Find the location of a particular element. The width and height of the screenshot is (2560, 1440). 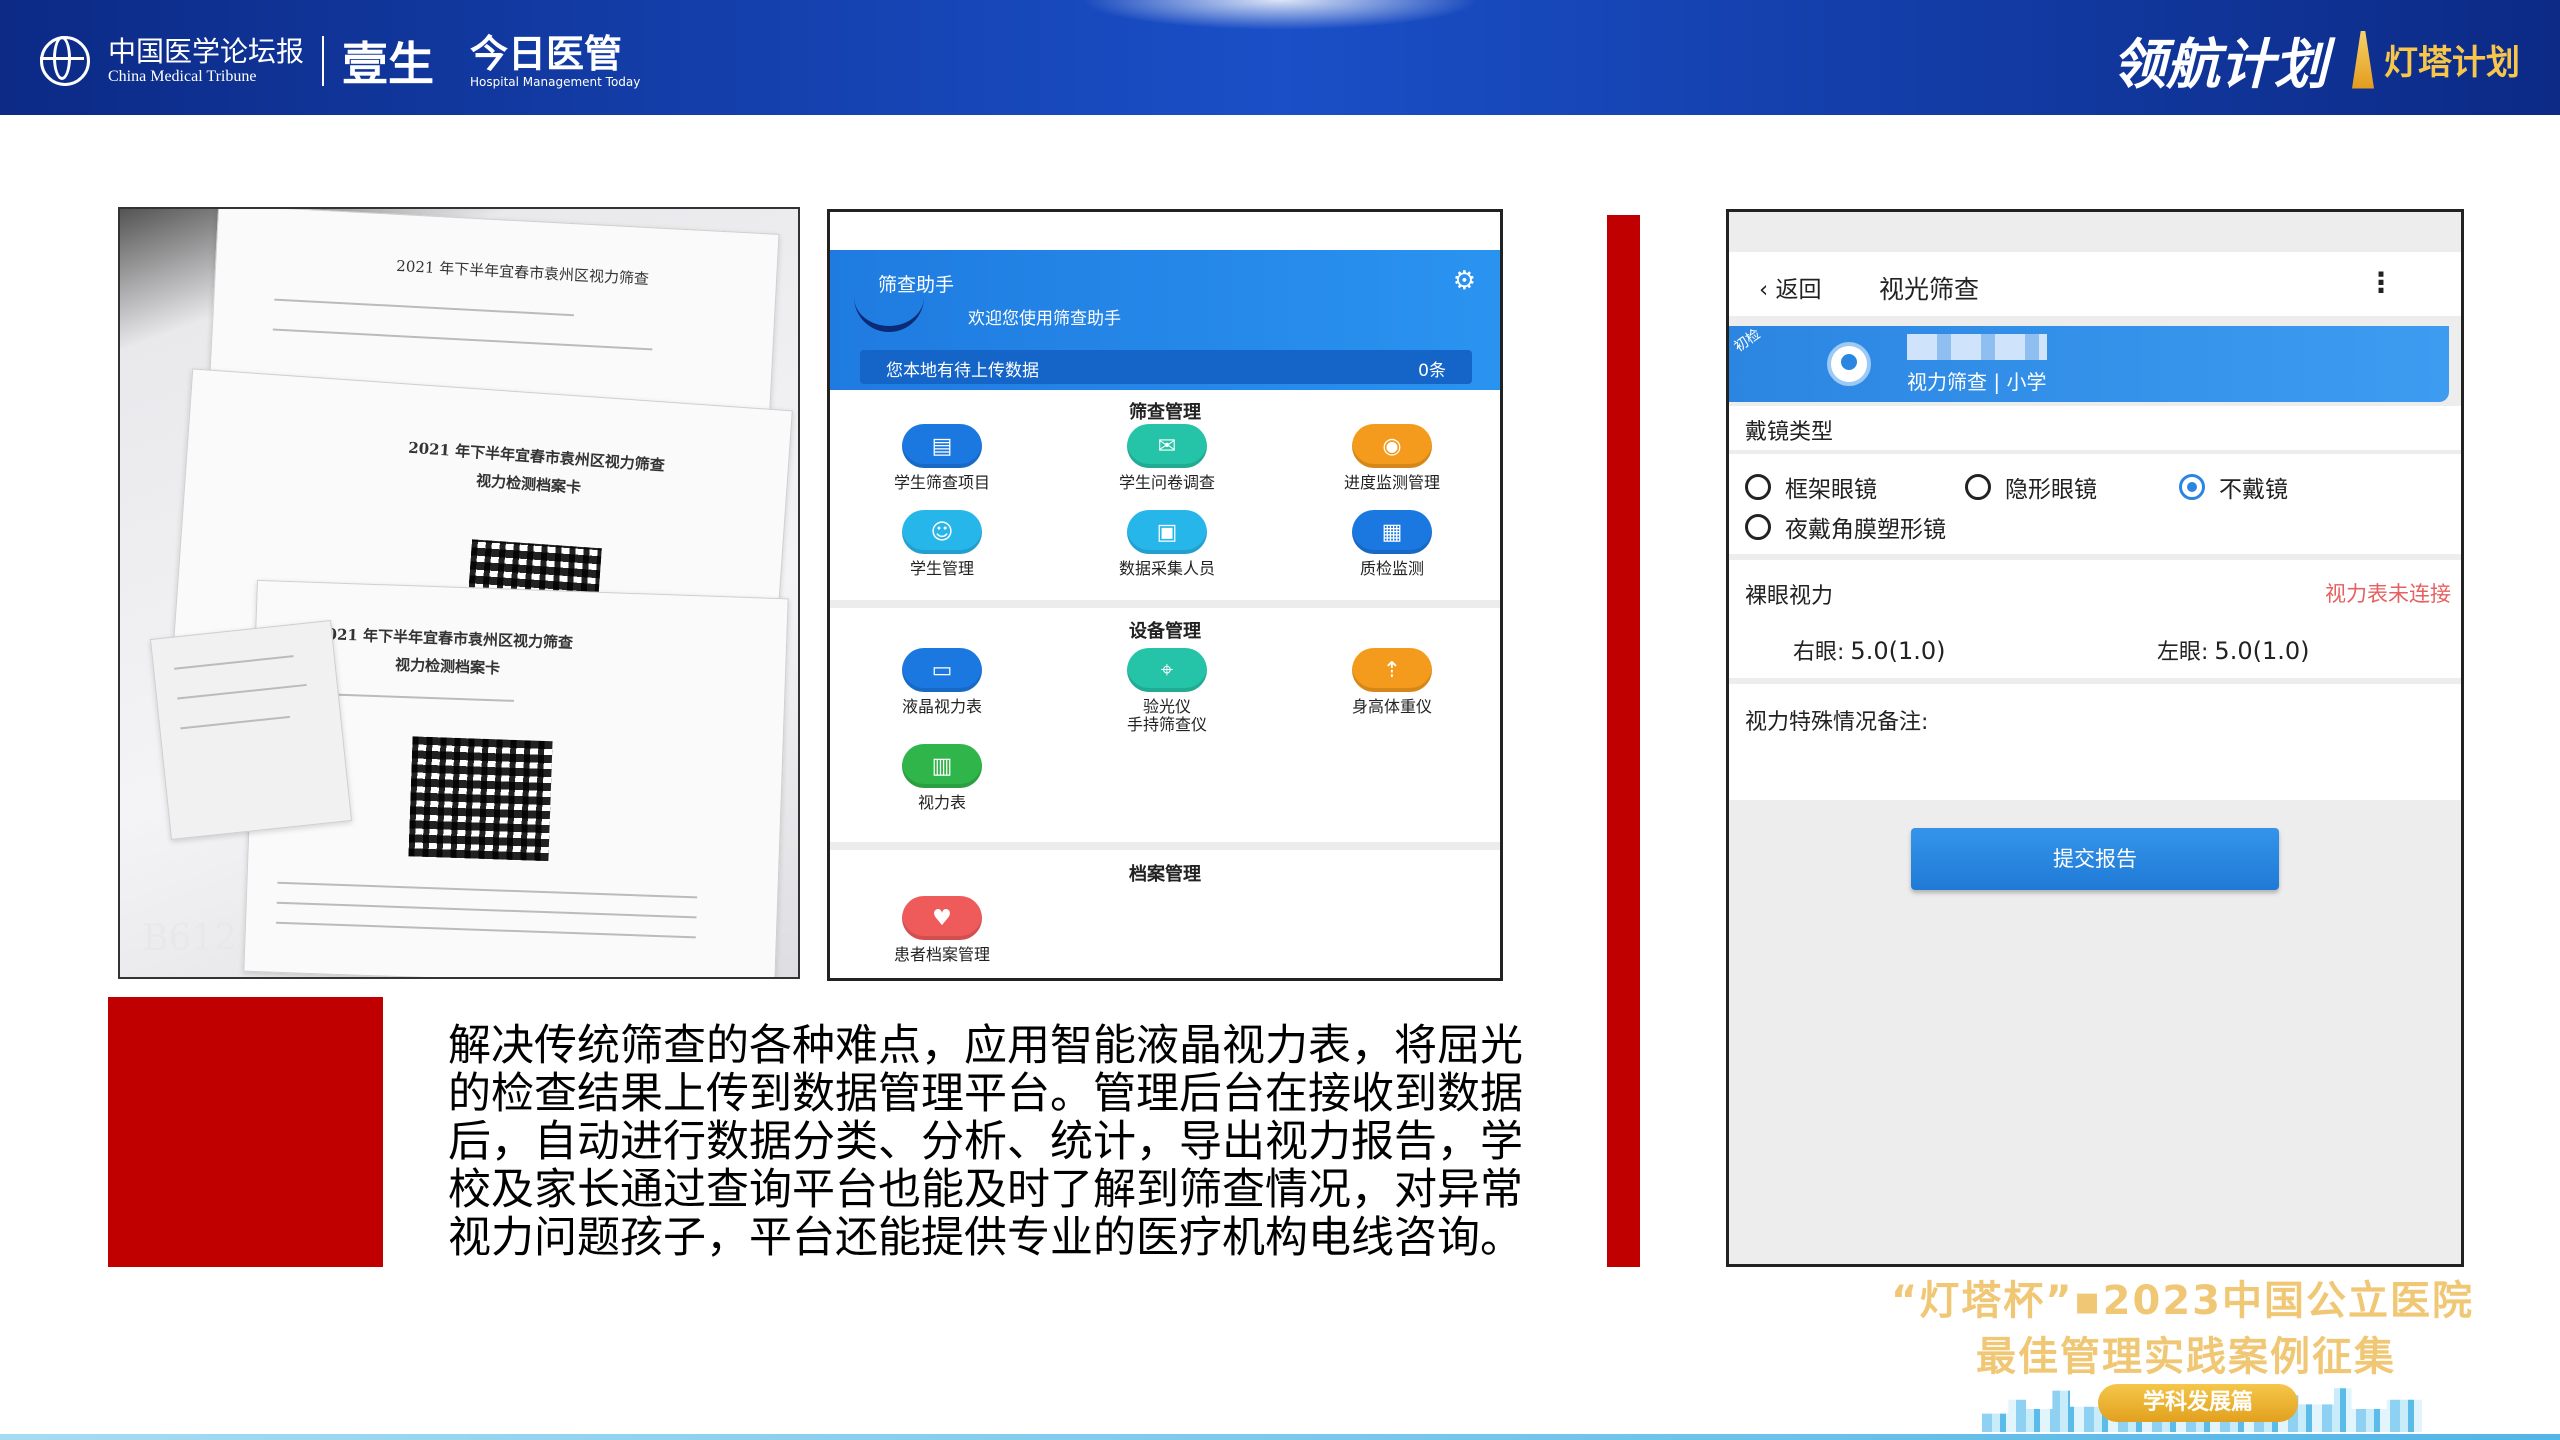

right-eye-label: 右眼: is located at coordinates (1819, 652).